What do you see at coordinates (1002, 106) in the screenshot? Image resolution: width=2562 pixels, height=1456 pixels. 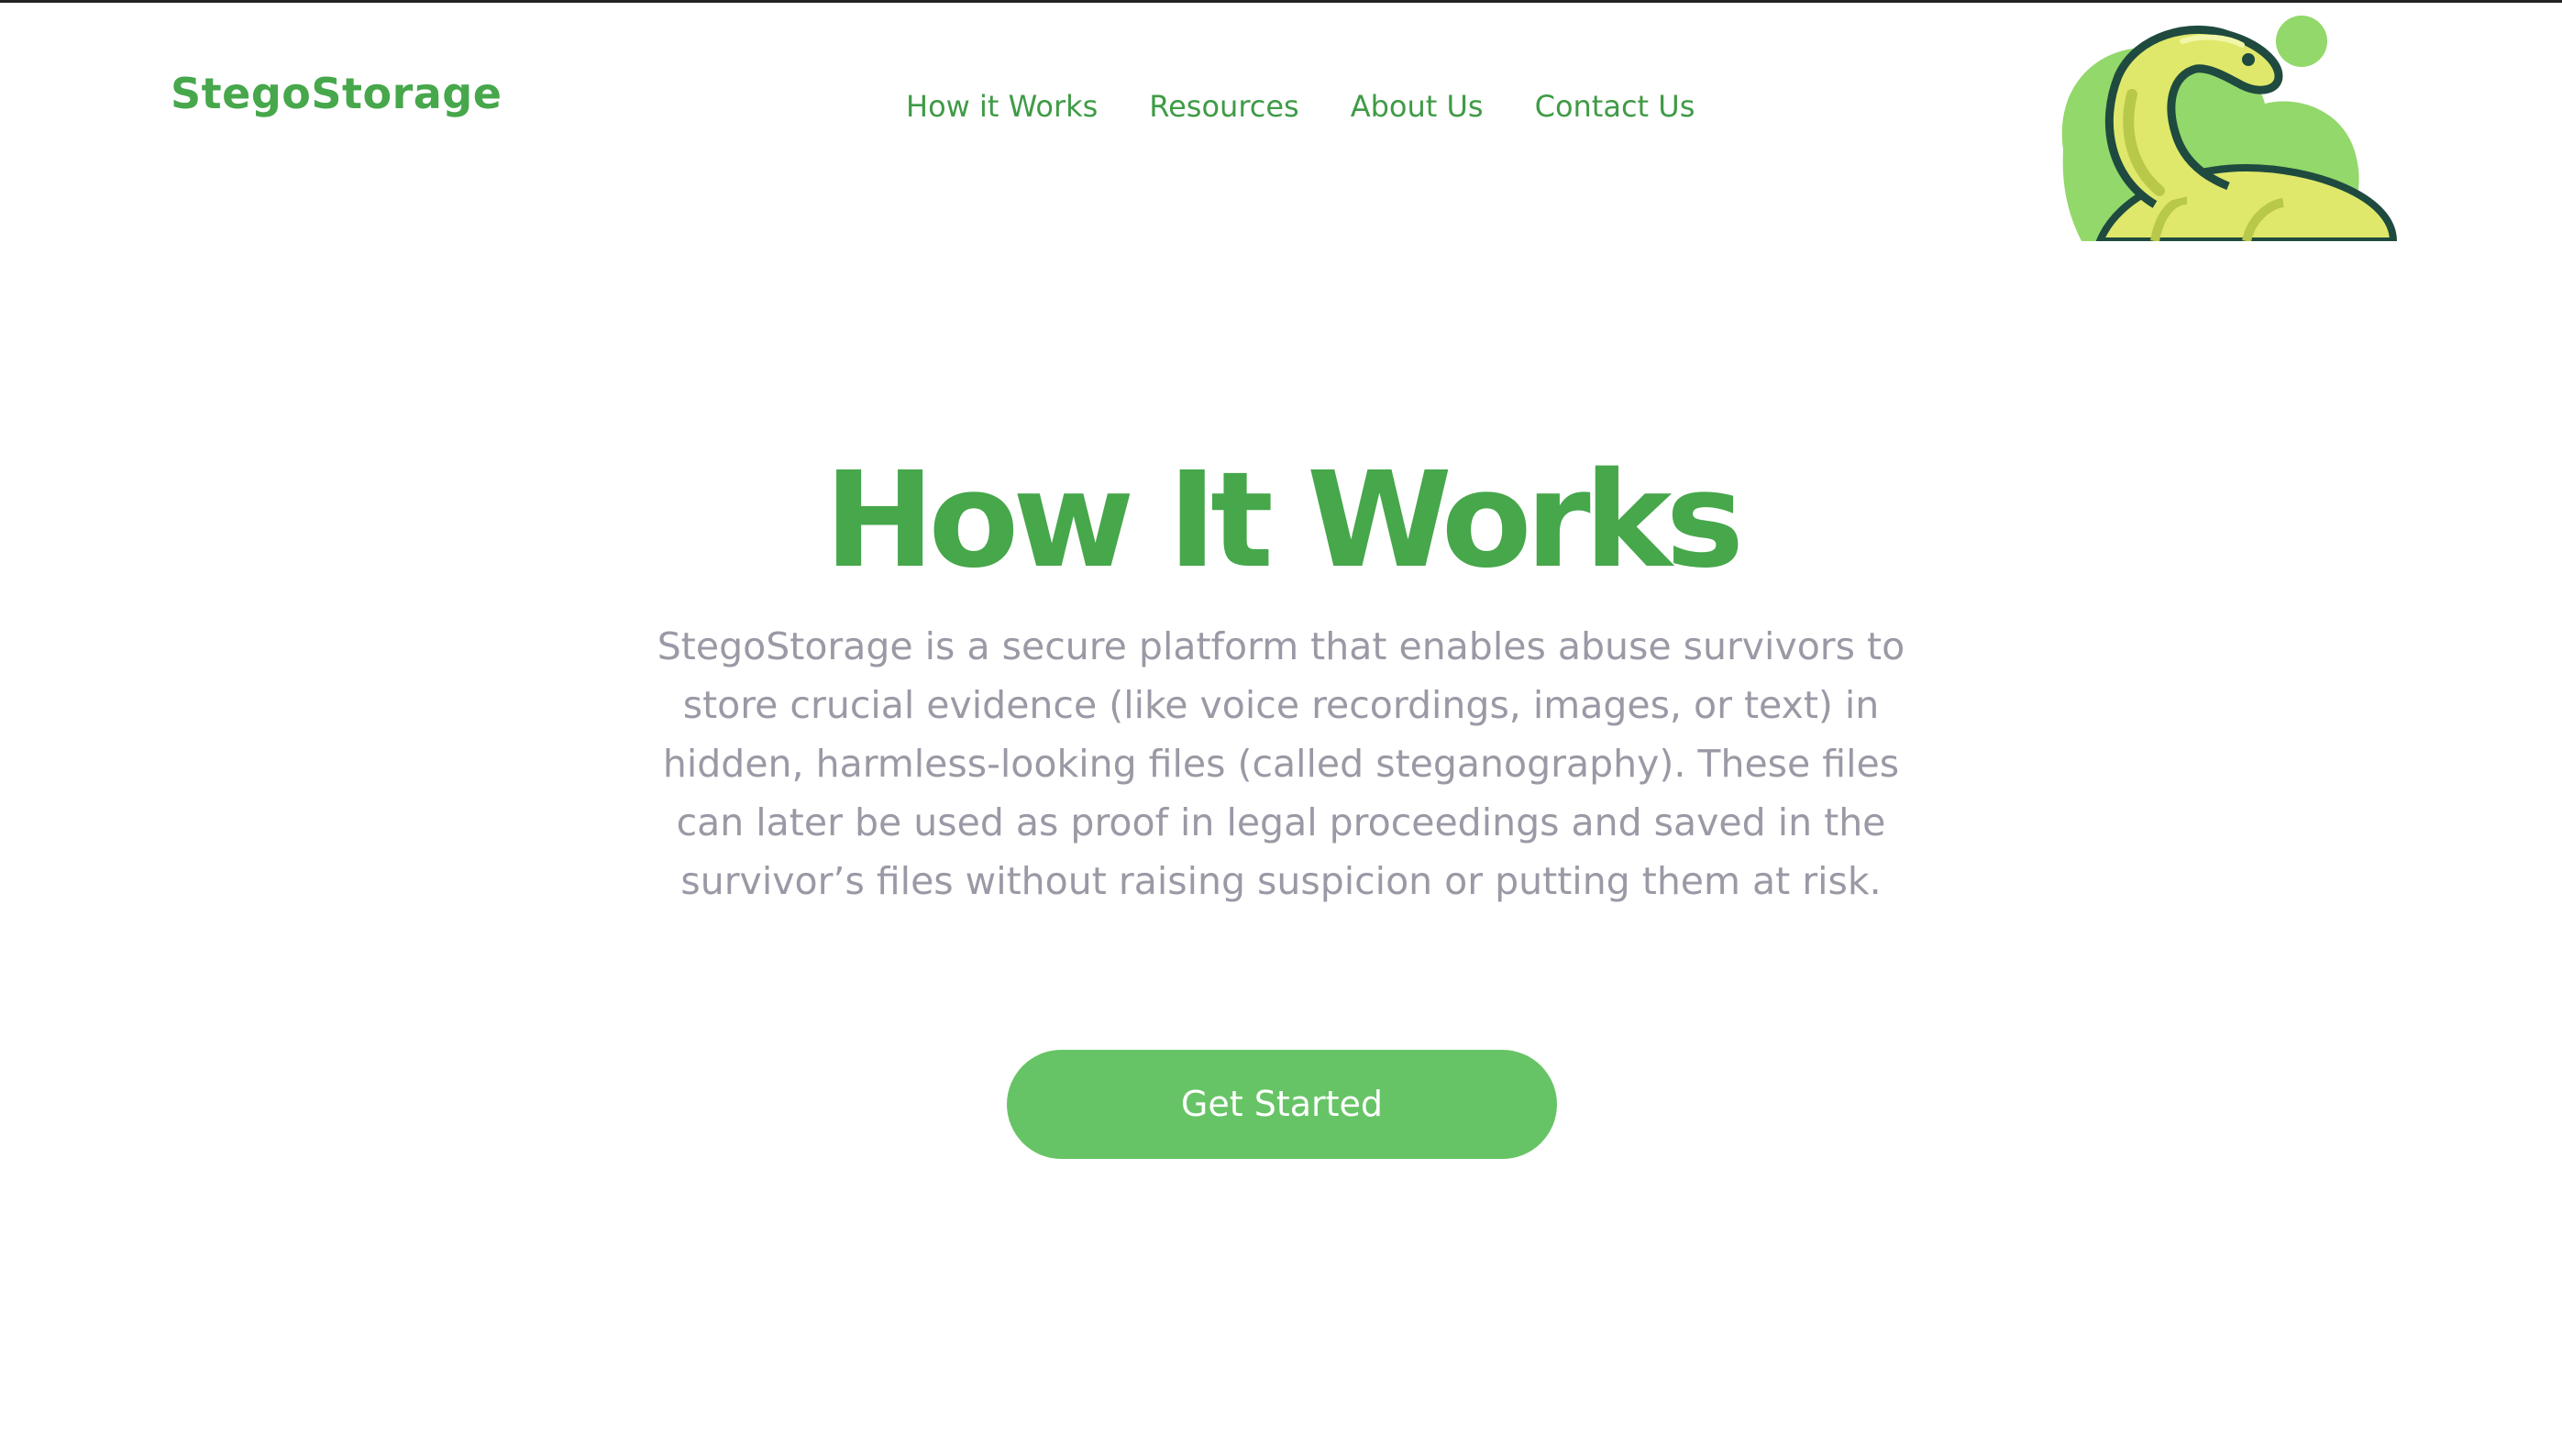 I see `nav-how-it-works: How it Works` at bounding box center [1002, 106].